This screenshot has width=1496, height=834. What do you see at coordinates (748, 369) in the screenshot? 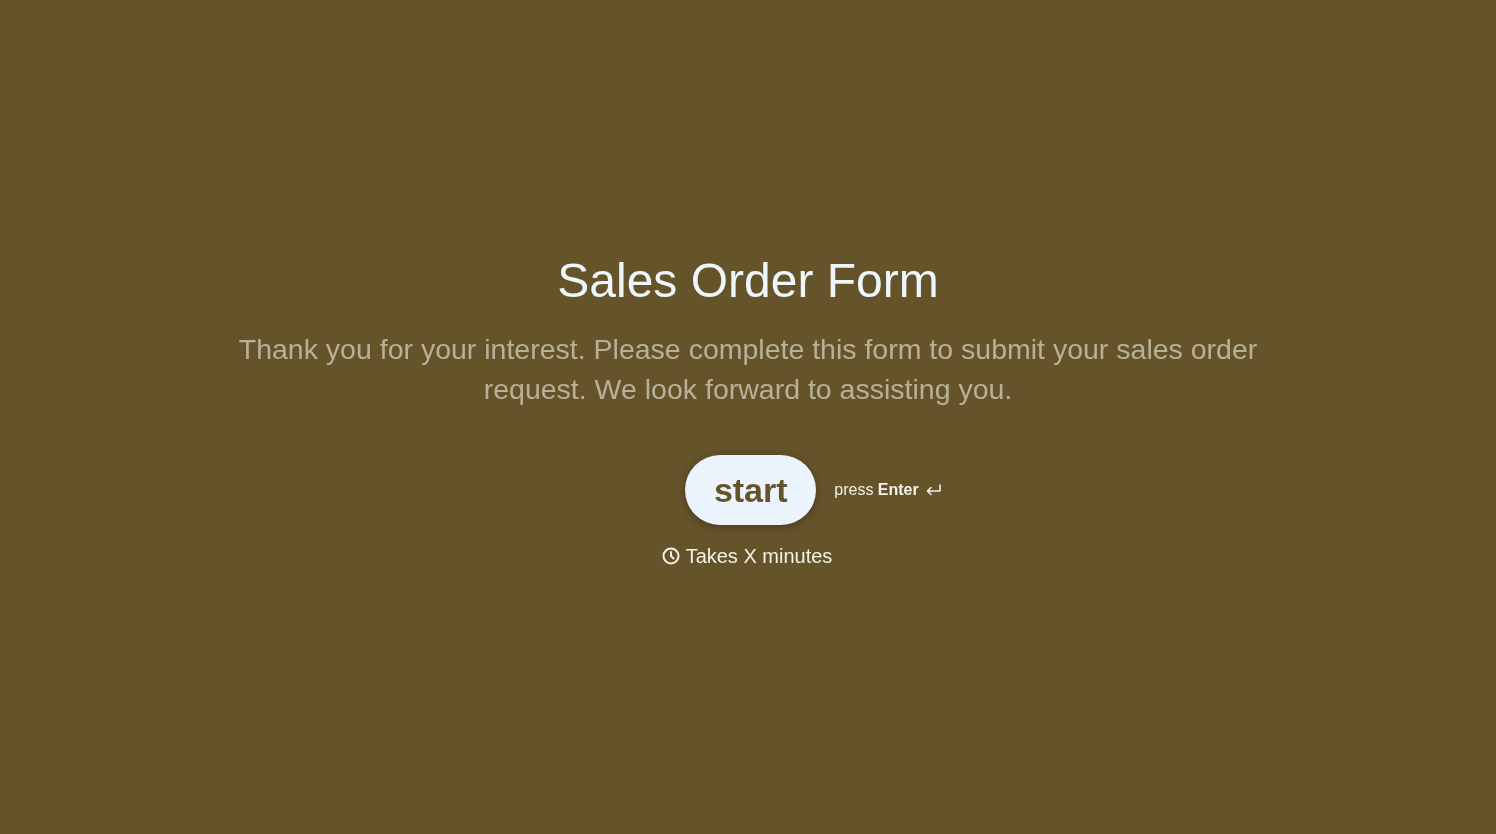
I see `form-description: Thank you for your interest. Please complete this form to submit your sales order request. We look forward to assisting you.` at bounding box center [748, 369].